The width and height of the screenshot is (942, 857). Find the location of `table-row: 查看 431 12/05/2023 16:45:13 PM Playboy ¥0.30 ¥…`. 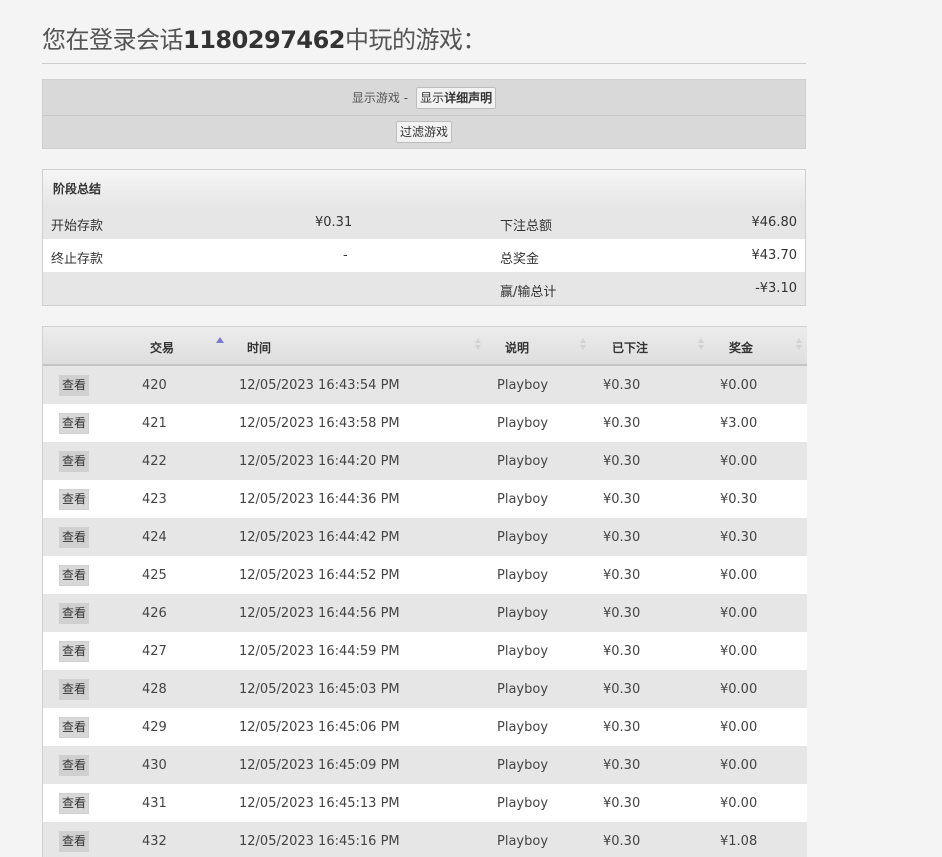

table-row: 查看 431 12/05/2023 16:45:13 PM Playboy ¥0.30 ¥… is located at coordinates (425, 803).